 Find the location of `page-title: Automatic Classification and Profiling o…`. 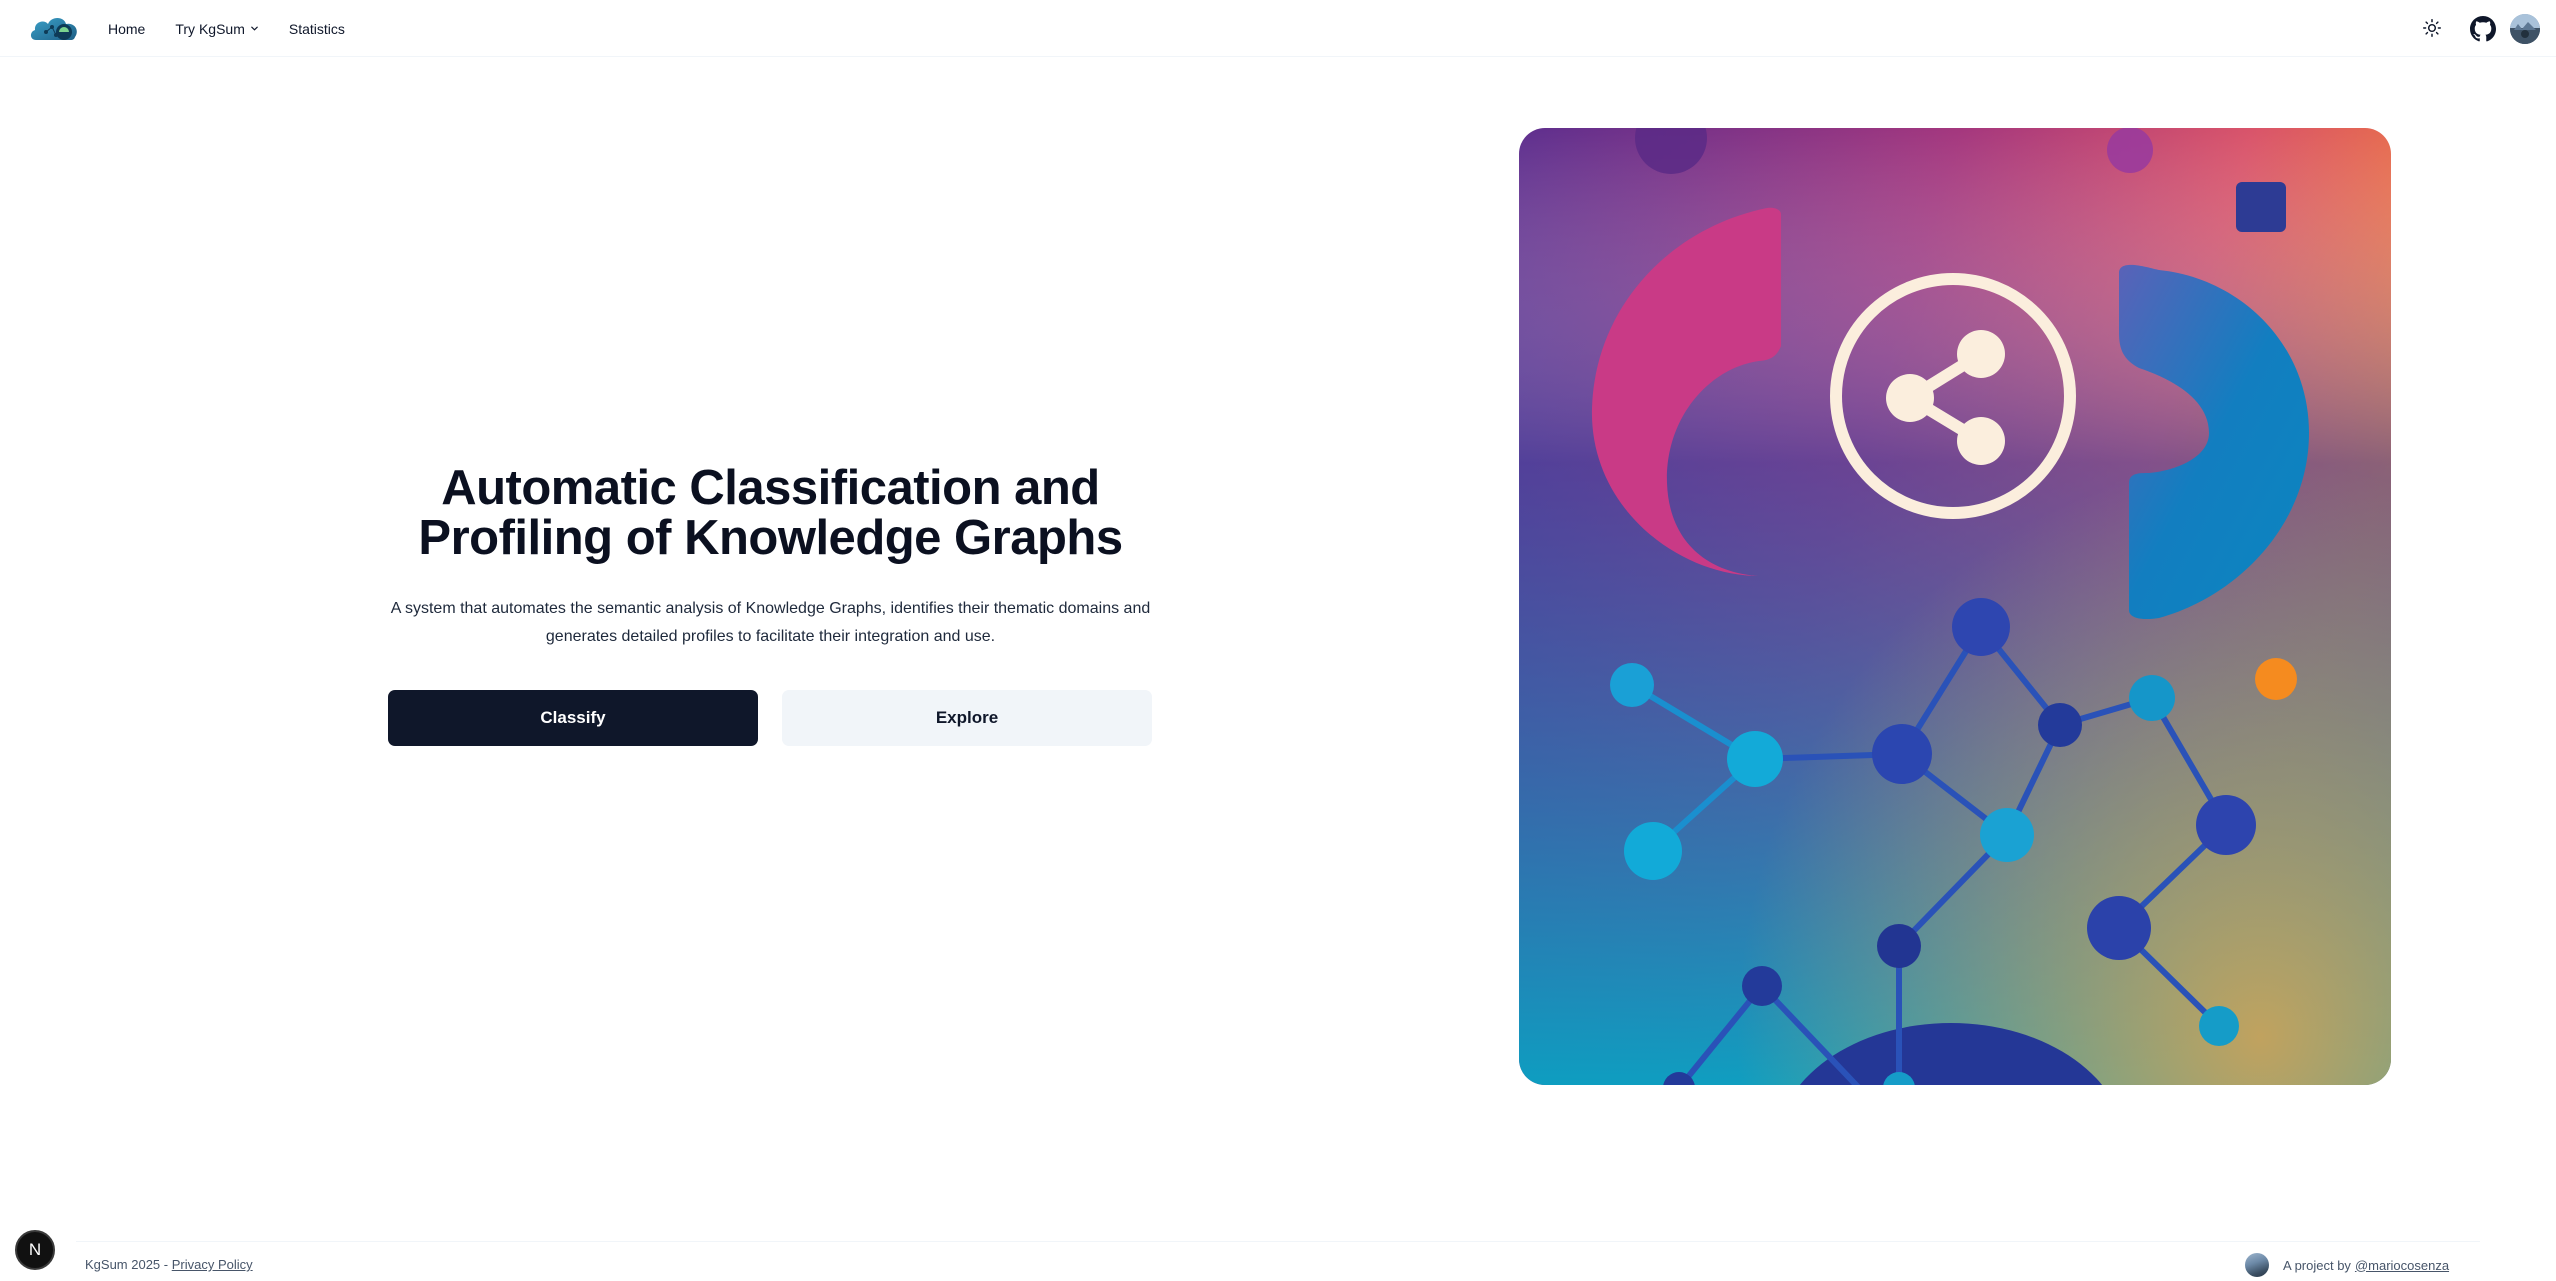

page-title: Automatic Classification and Profiling o… is located at coordinates (770, 513).